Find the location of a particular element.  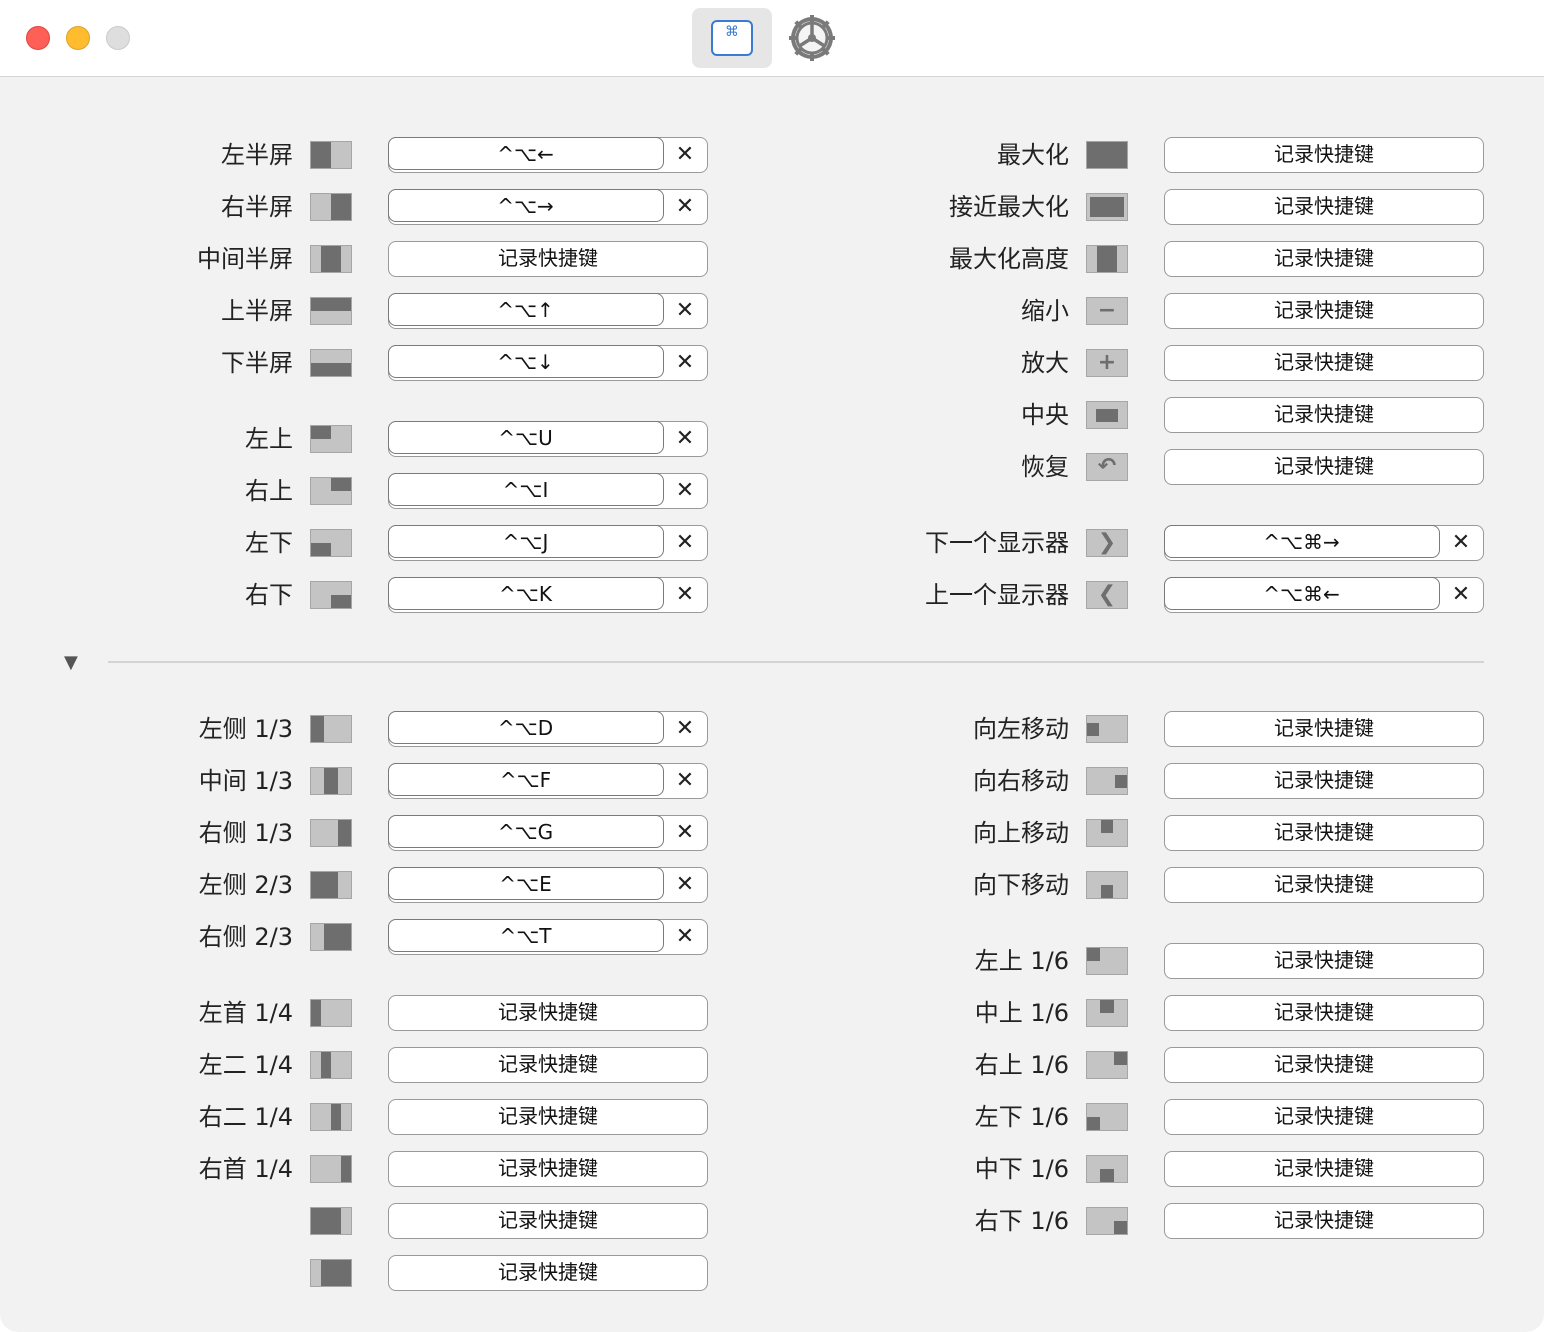

tab-shortcuts: ⌘ is located at coordinates (732, 38).